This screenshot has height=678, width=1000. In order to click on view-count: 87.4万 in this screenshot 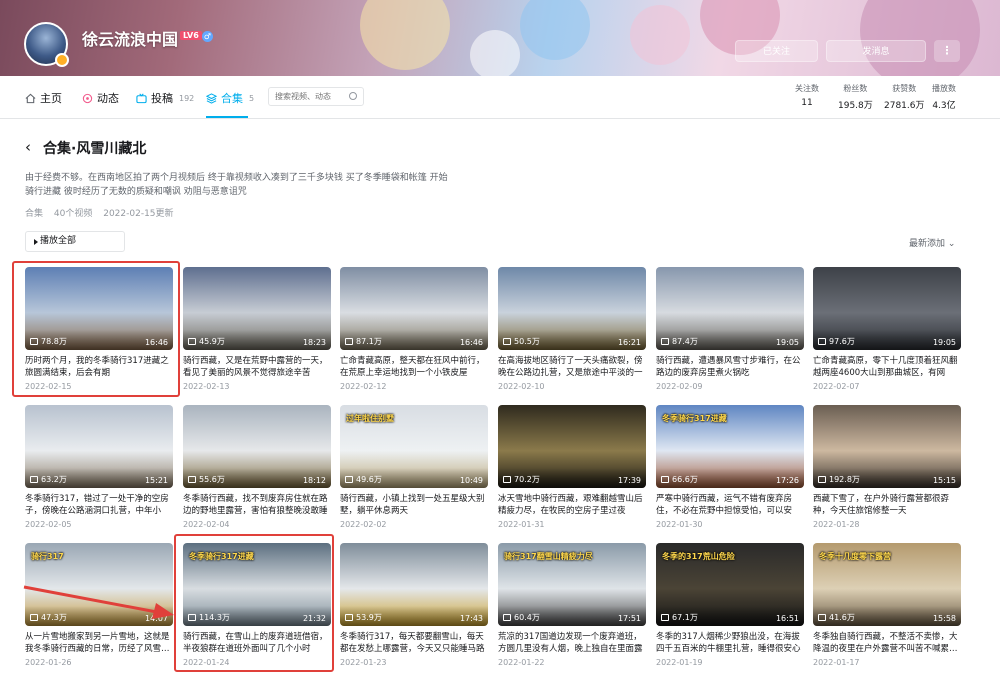, I will do `click(679, 341)`.